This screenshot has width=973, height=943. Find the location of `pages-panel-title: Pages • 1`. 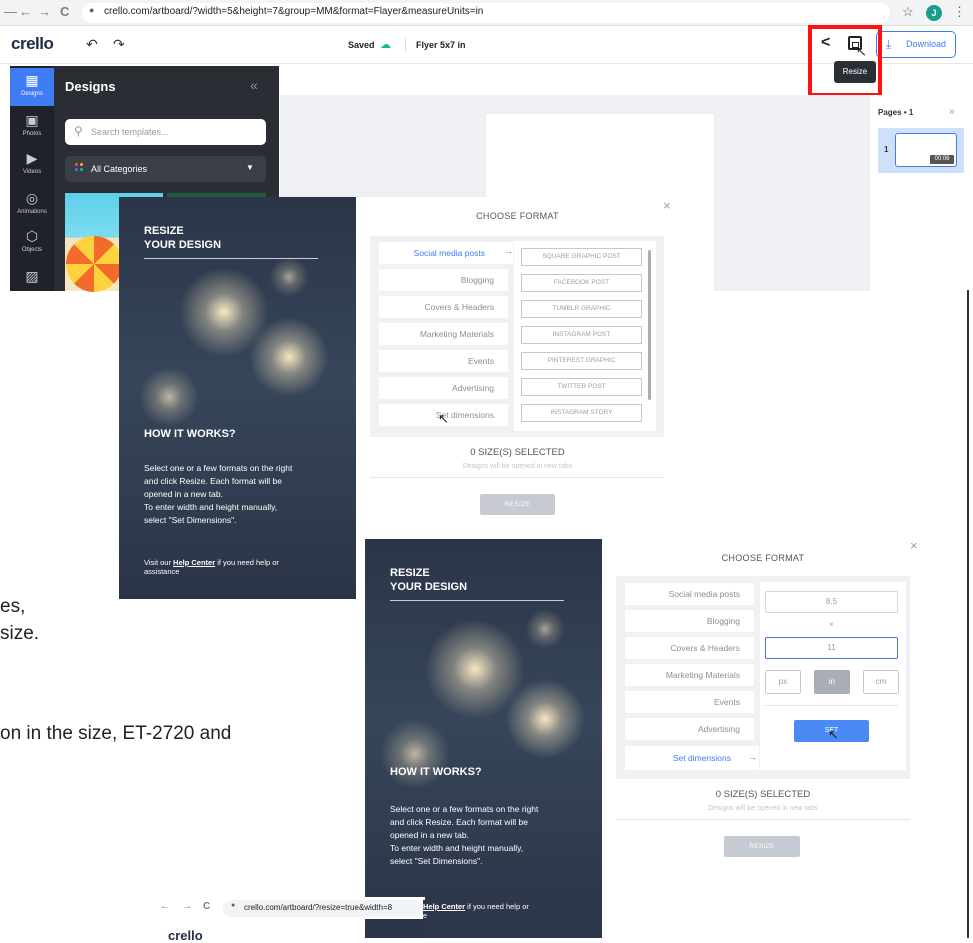

pages-panel-title: Pages • 1 is located at coordinates (896, 112).